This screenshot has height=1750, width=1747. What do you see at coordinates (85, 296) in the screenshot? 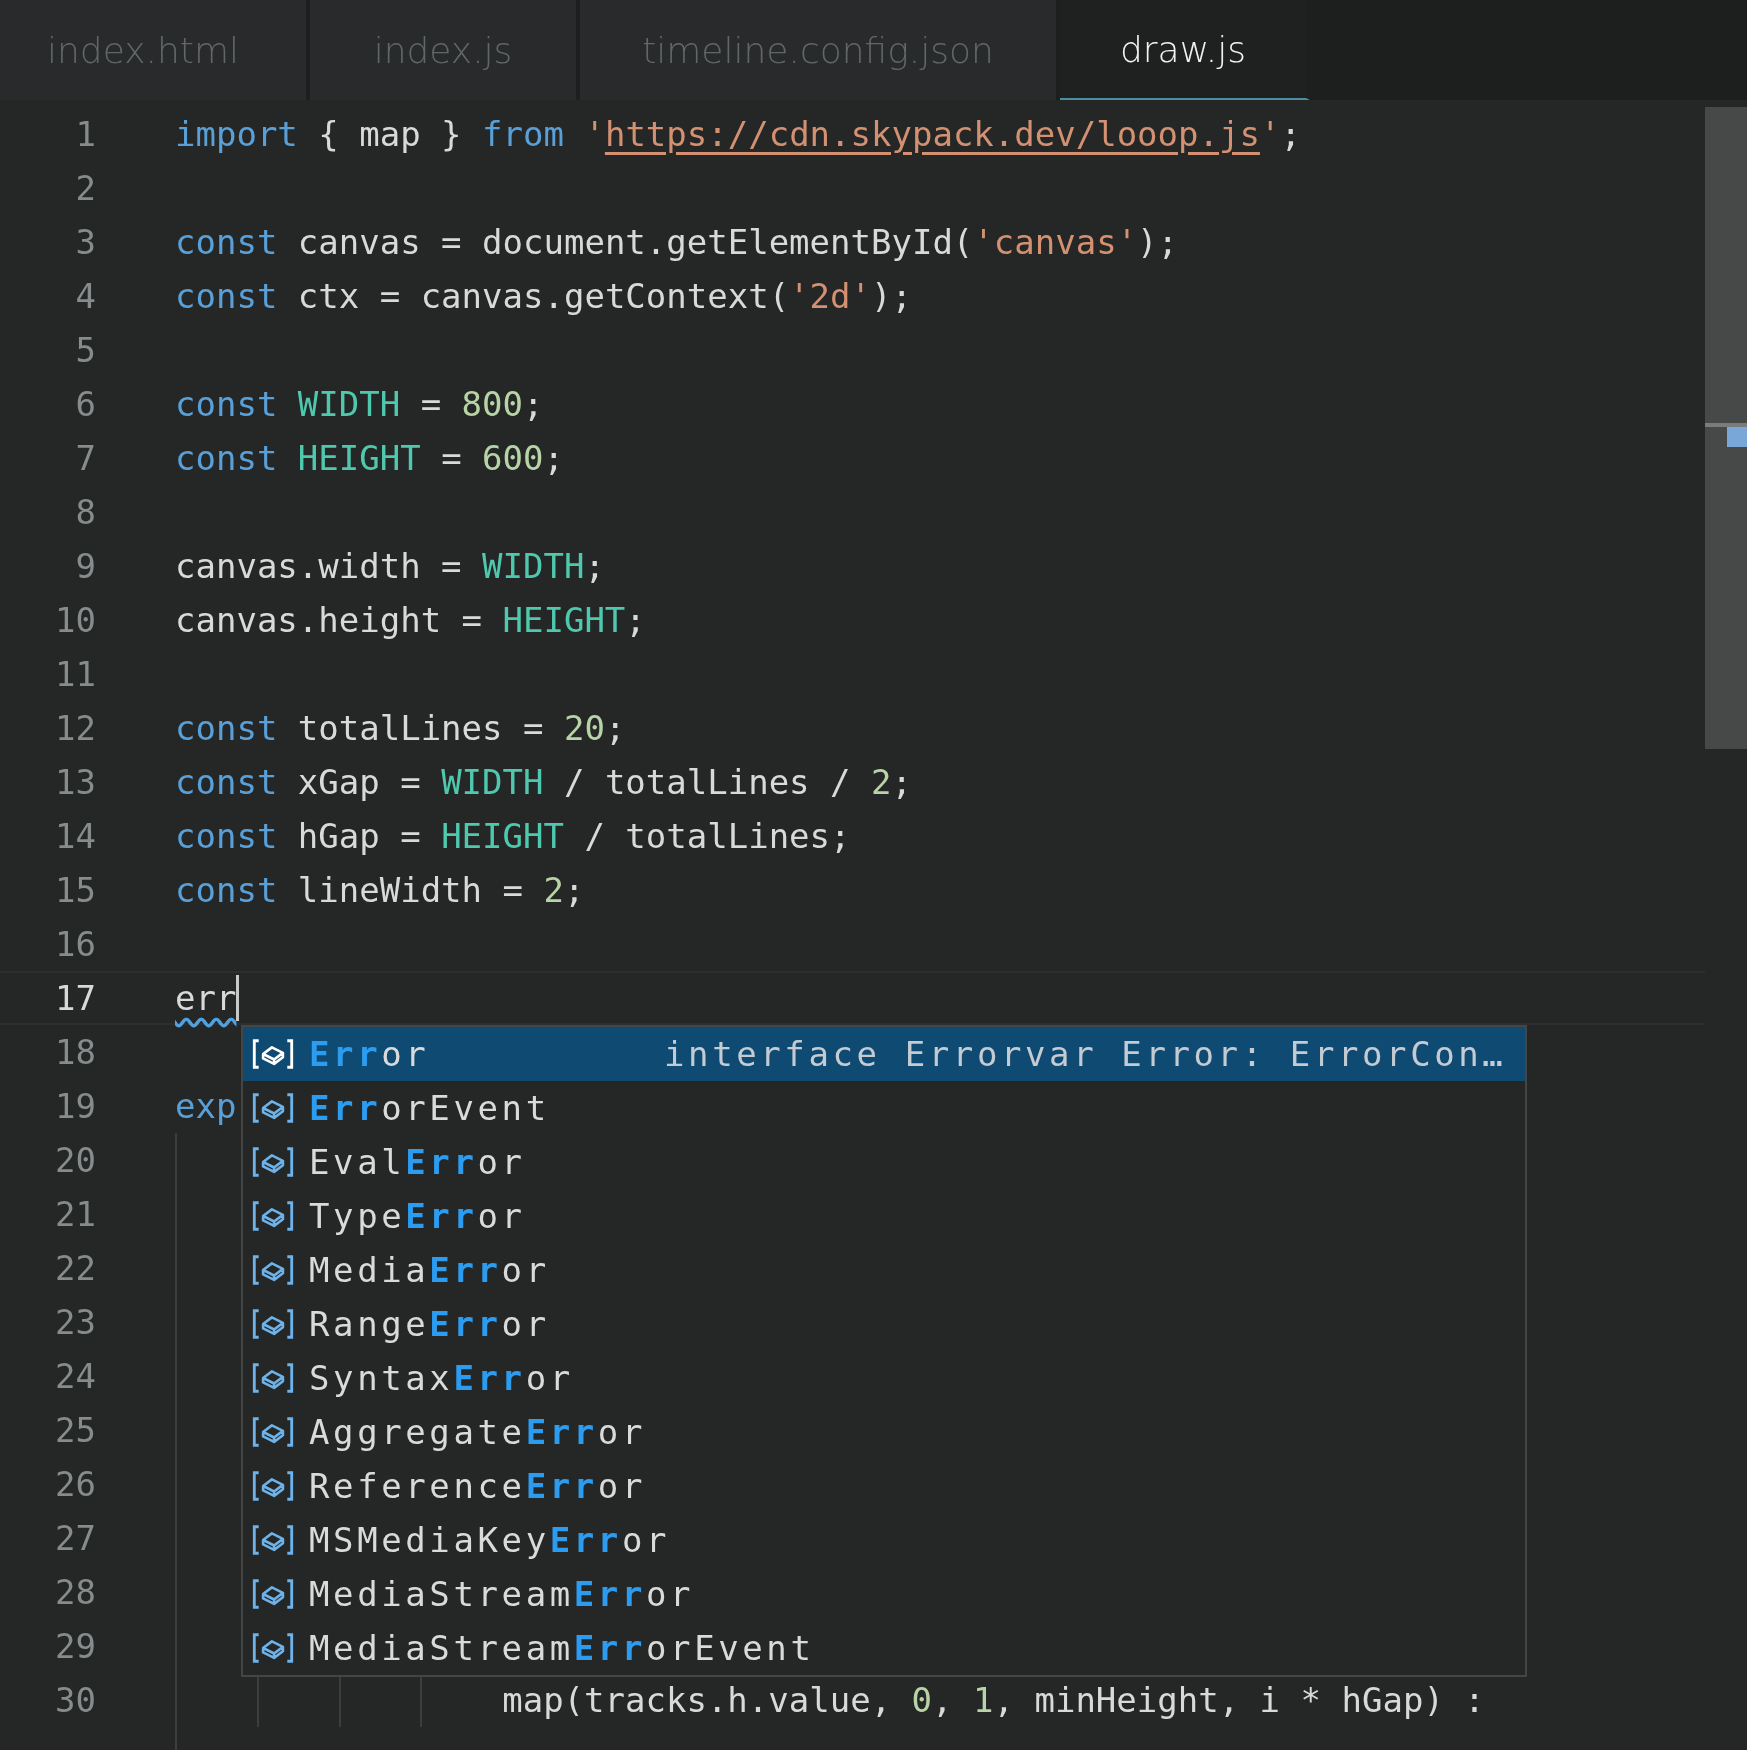
I see `line-number: 4` at bounding box center [85, 296].